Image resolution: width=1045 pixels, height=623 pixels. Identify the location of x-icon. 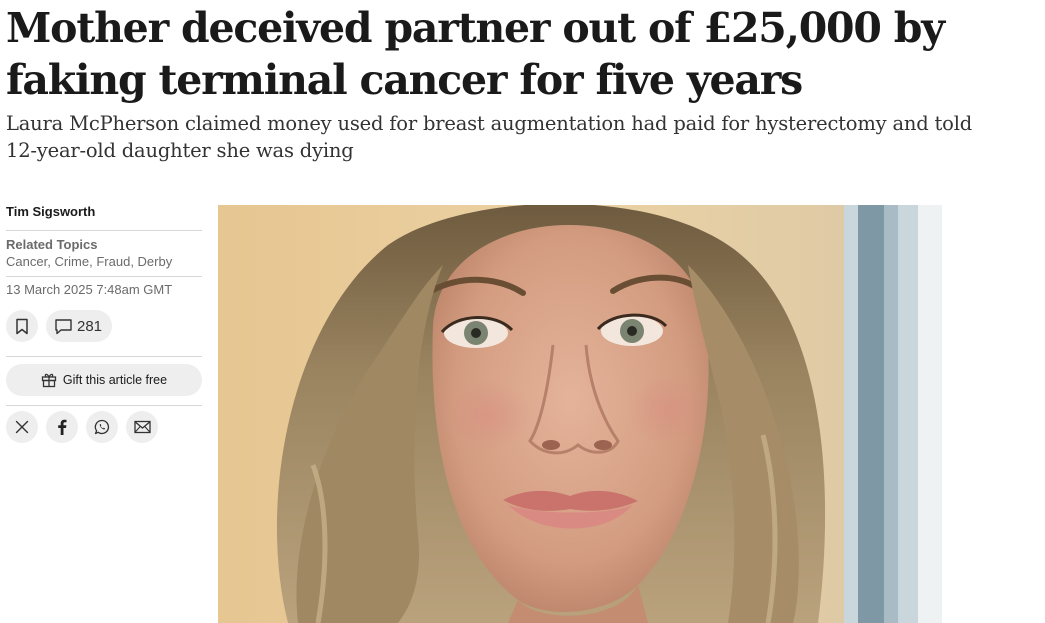
(22, 427).